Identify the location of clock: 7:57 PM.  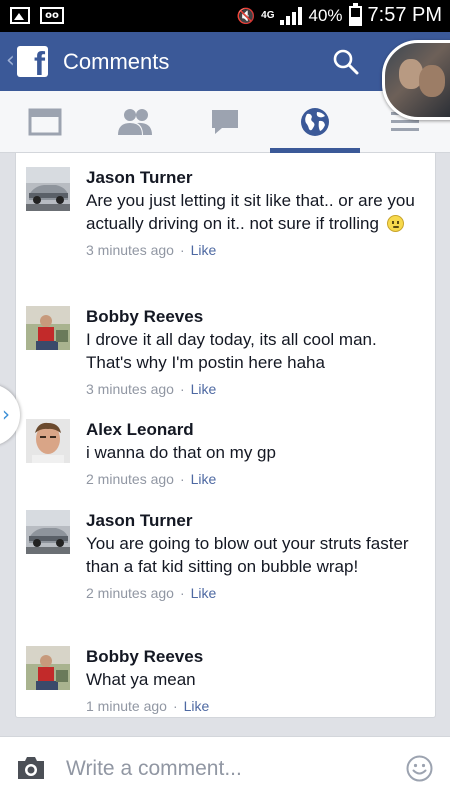
(404, 15).